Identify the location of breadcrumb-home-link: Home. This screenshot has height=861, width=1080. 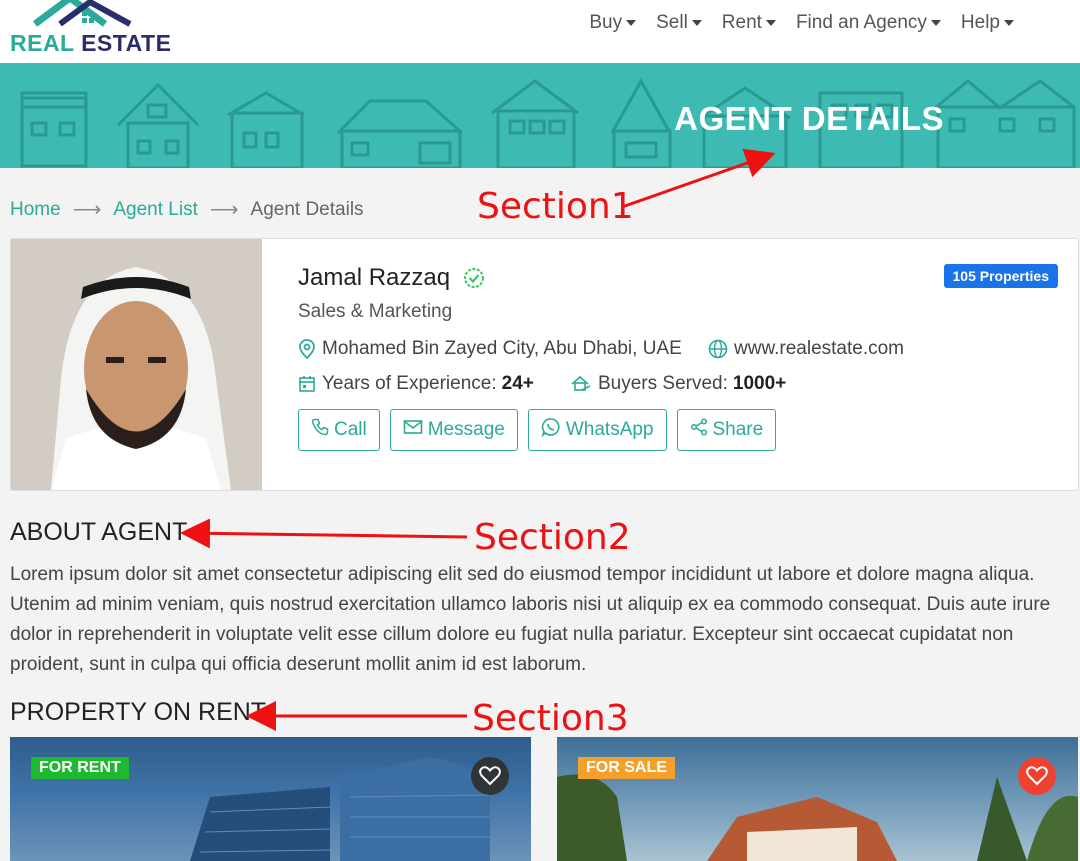
(35, 210).